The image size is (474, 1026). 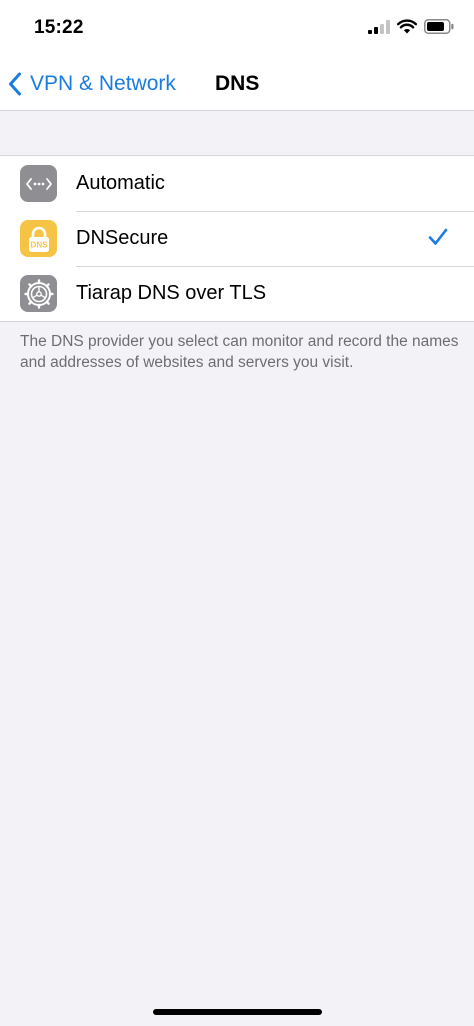 What do you see at coordinates (407, 26) in the screenshot?
I see `wifi-icon` at bounding box center [407, 26].